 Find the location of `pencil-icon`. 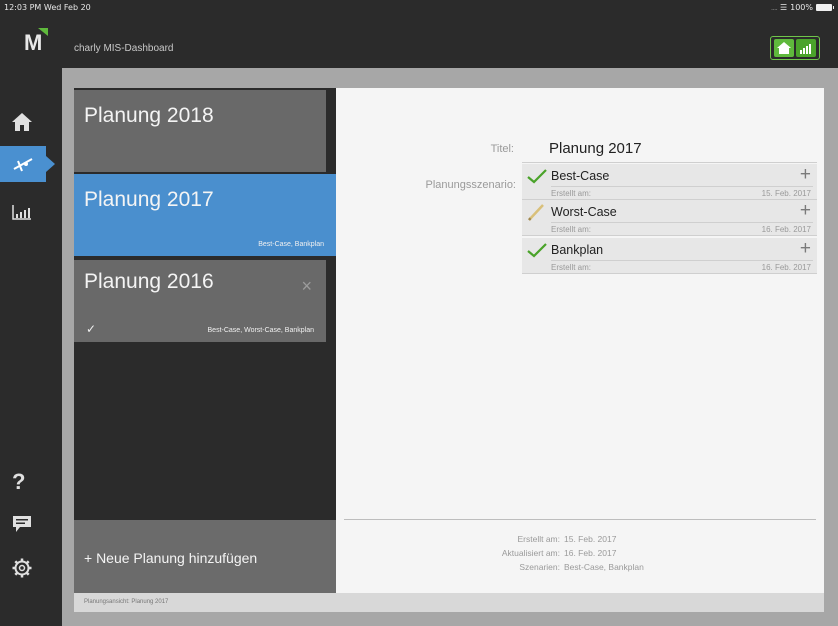

pencil-icon is located at coordinates (536, 212).